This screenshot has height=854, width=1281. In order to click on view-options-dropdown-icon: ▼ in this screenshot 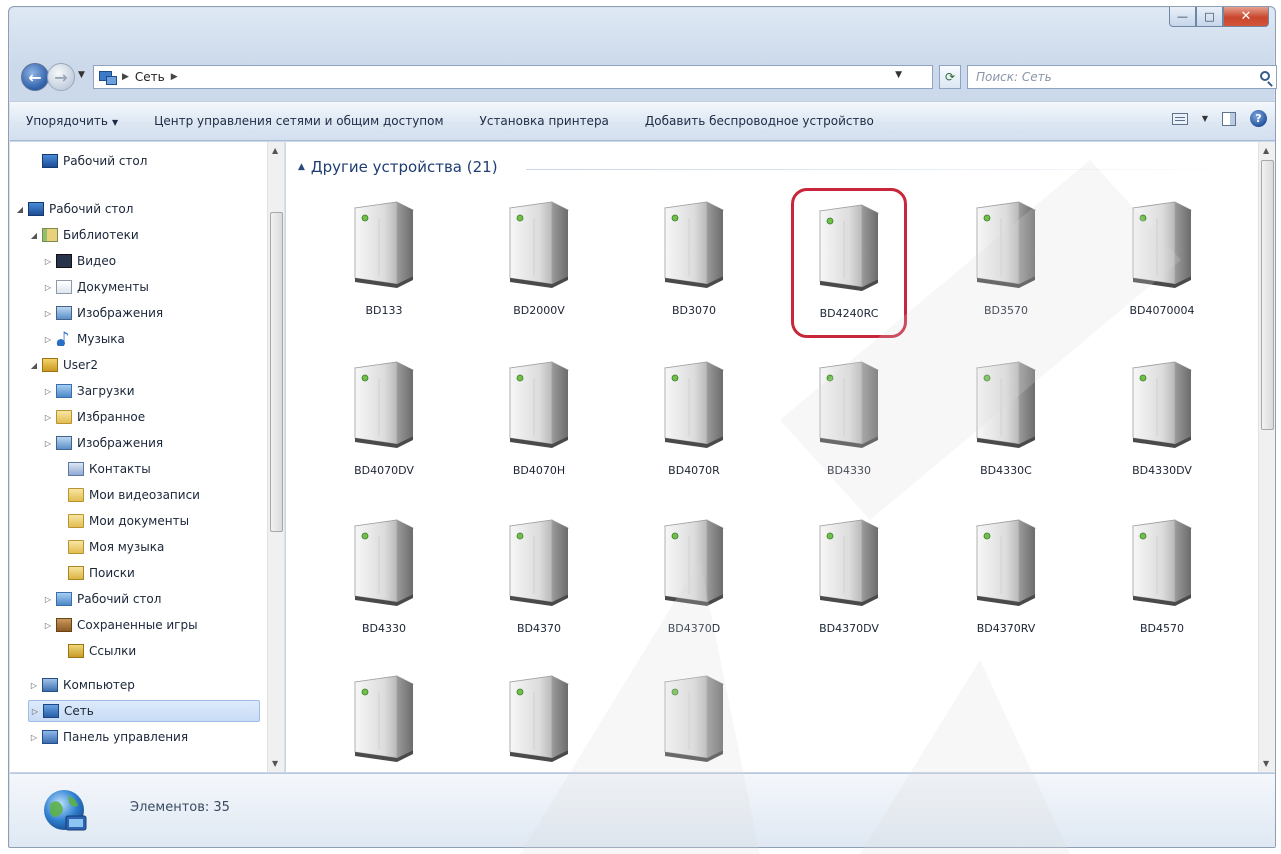, I will do `click(1205, 118)`.